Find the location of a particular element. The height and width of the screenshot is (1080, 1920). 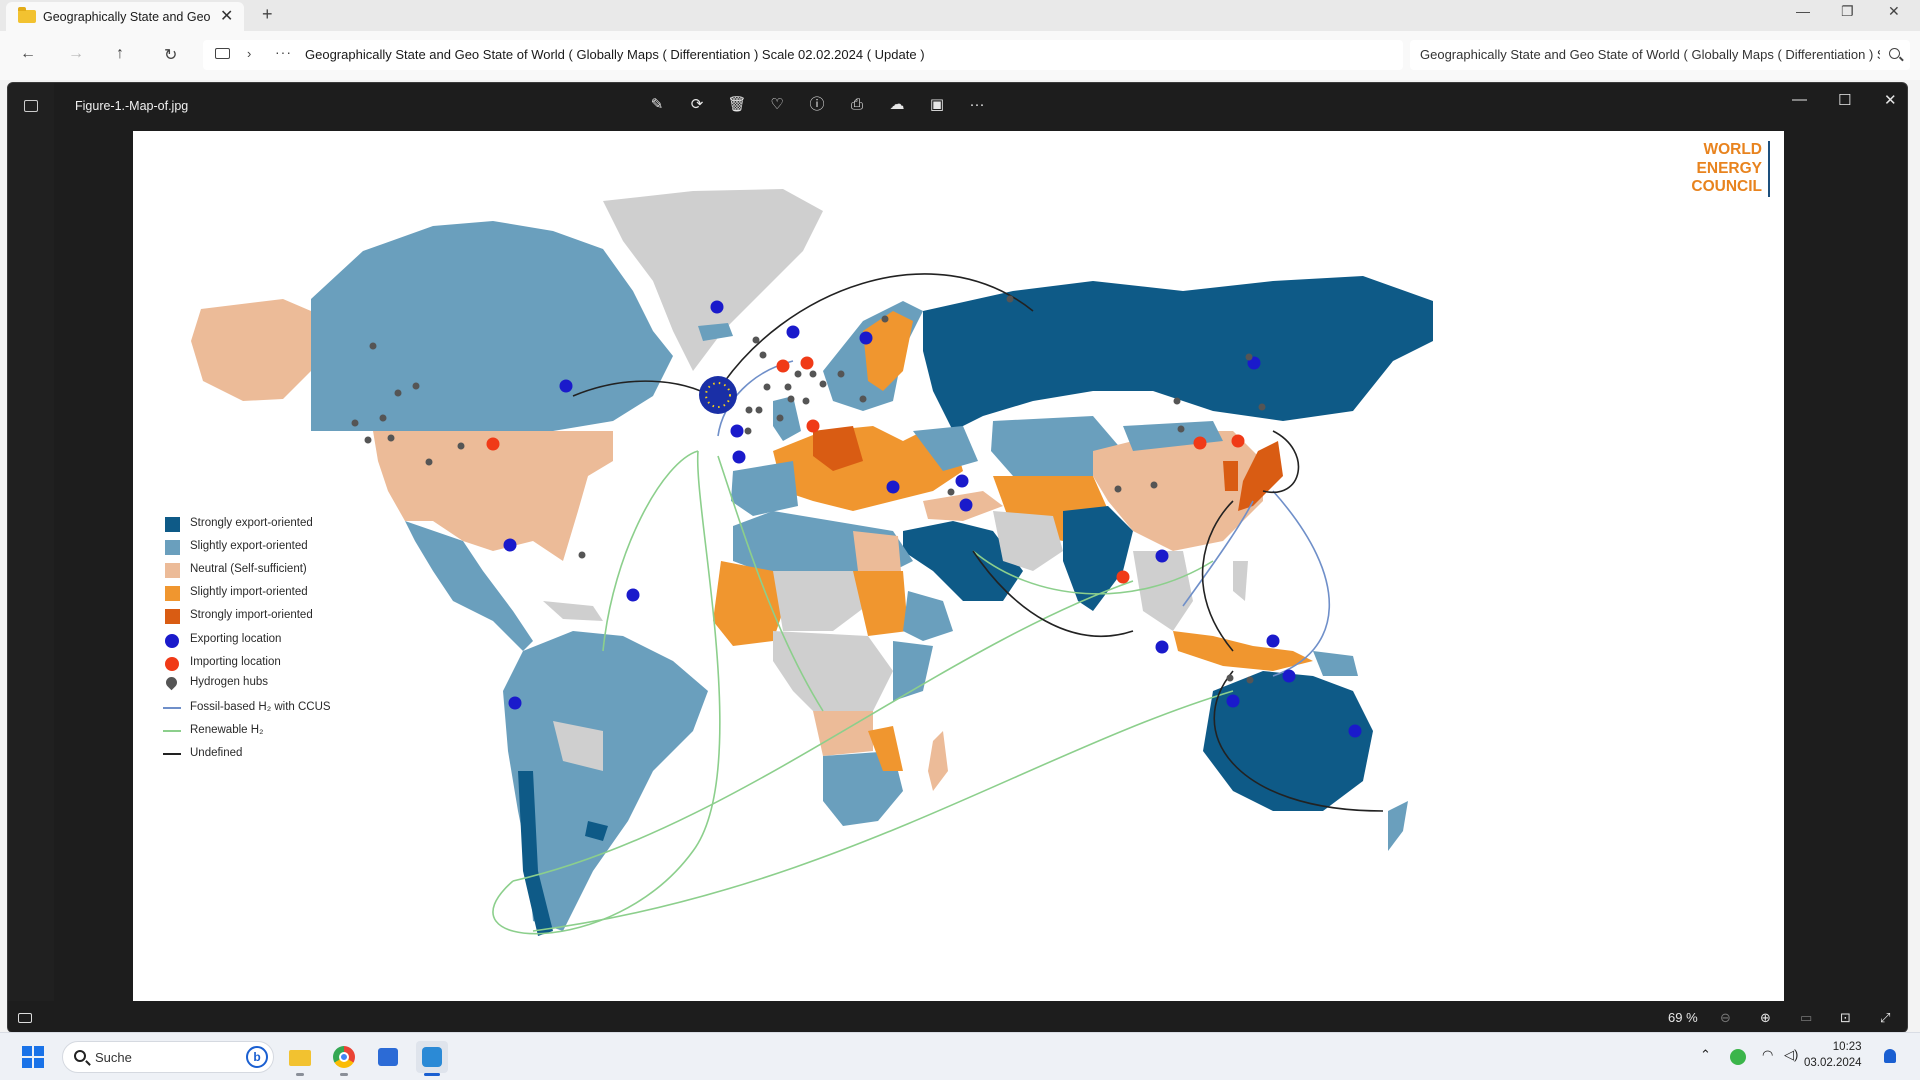

new-tab-button: + is located at coordinates (267, 14).